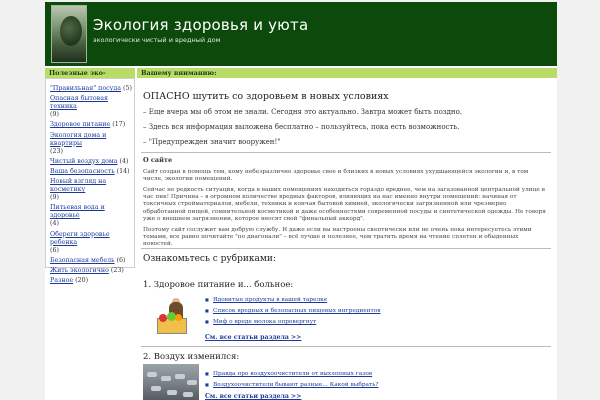 The height and width of the screenshot is (400, 600). Describe the element at coordinates (209, 259) in the screenshot. I see `rubrics-title: Ознакомьтесь с рубриками:` at that location.